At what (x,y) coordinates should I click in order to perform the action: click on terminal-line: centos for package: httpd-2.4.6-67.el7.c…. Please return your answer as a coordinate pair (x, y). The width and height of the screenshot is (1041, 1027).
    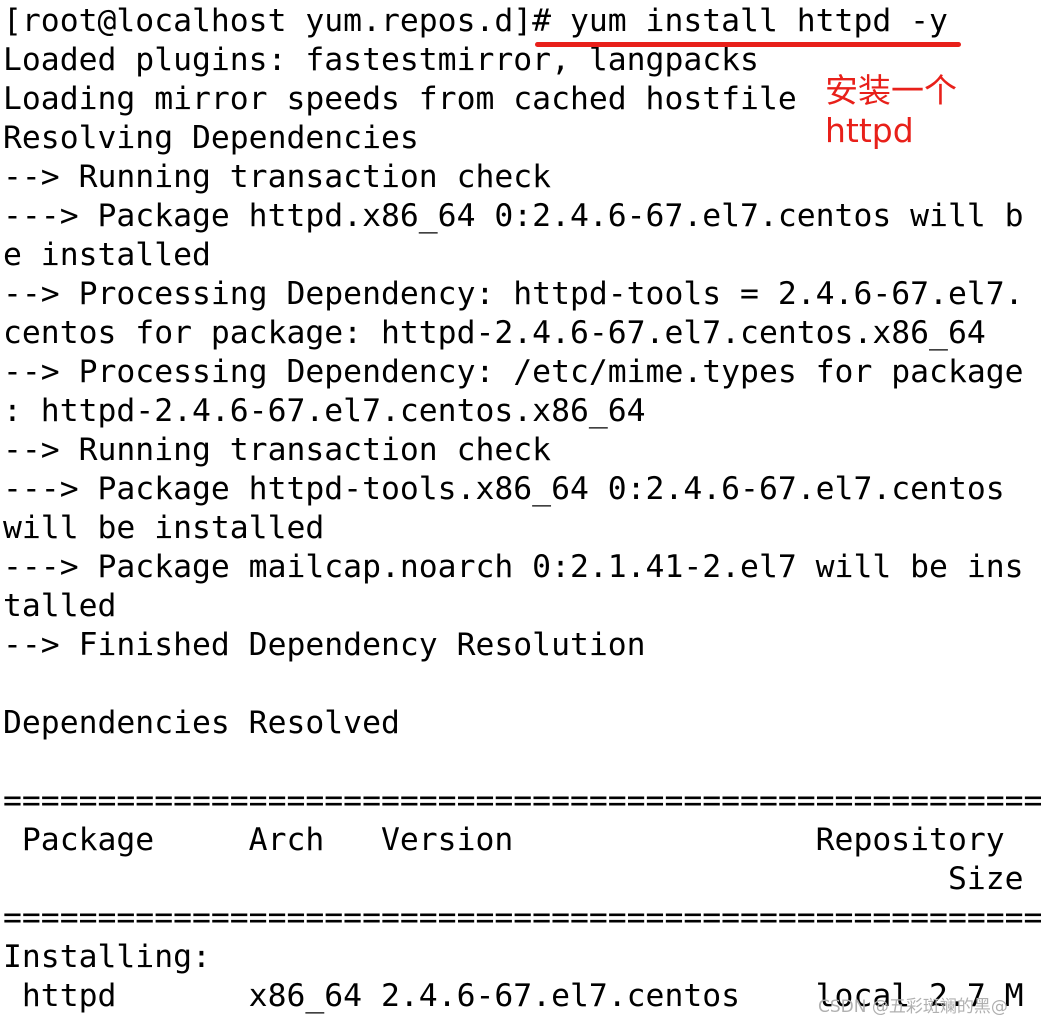
    Looking at the image, I should click on (494, 333).